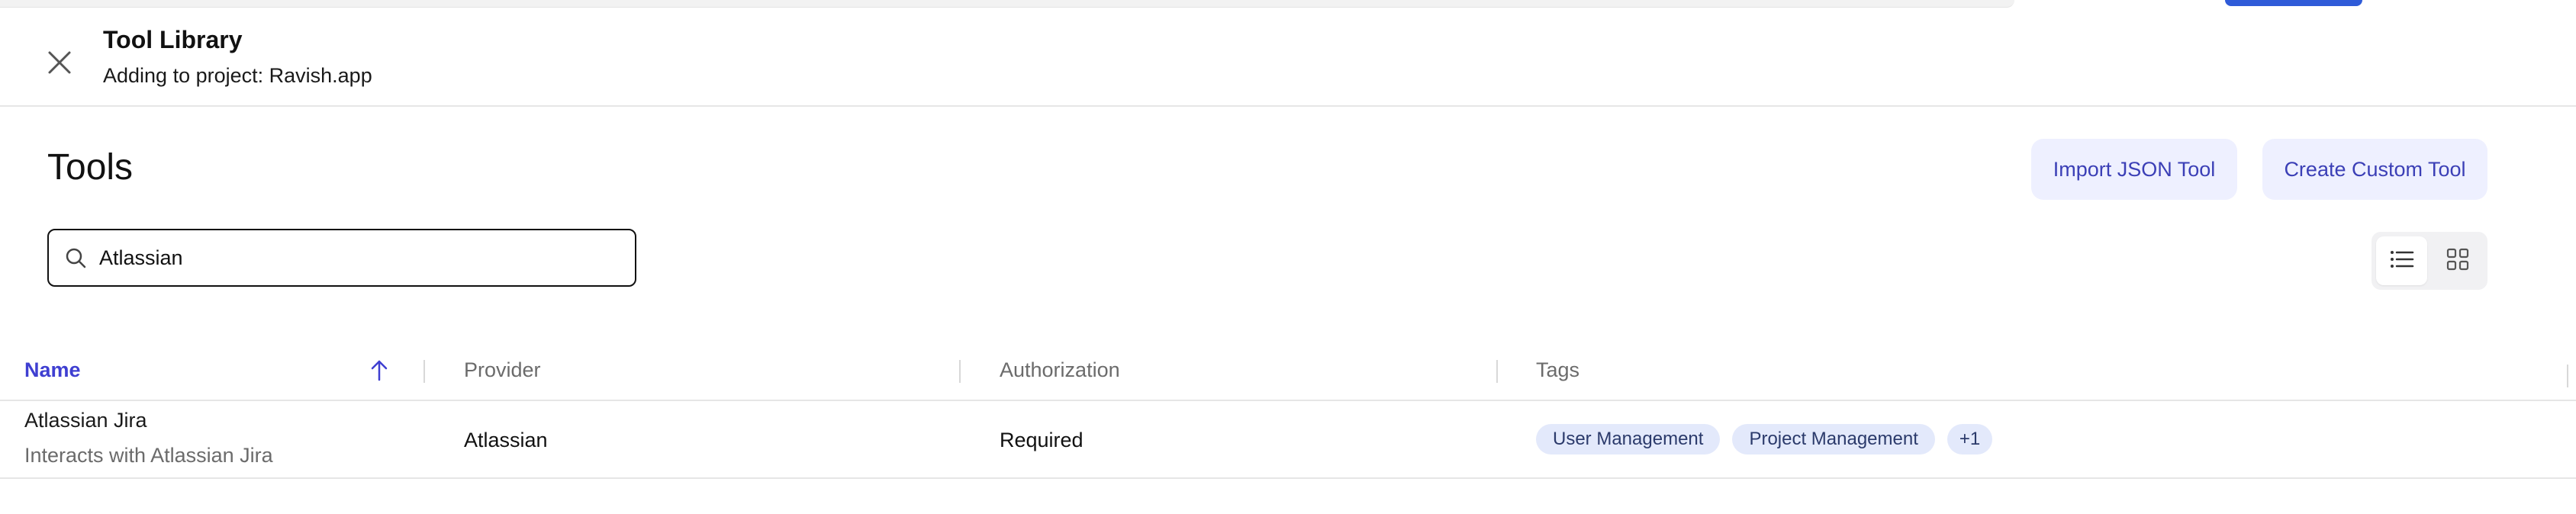 This screenshot has height=514, width=2576. I want to click on grid-view-icon, so click(2457, 261).